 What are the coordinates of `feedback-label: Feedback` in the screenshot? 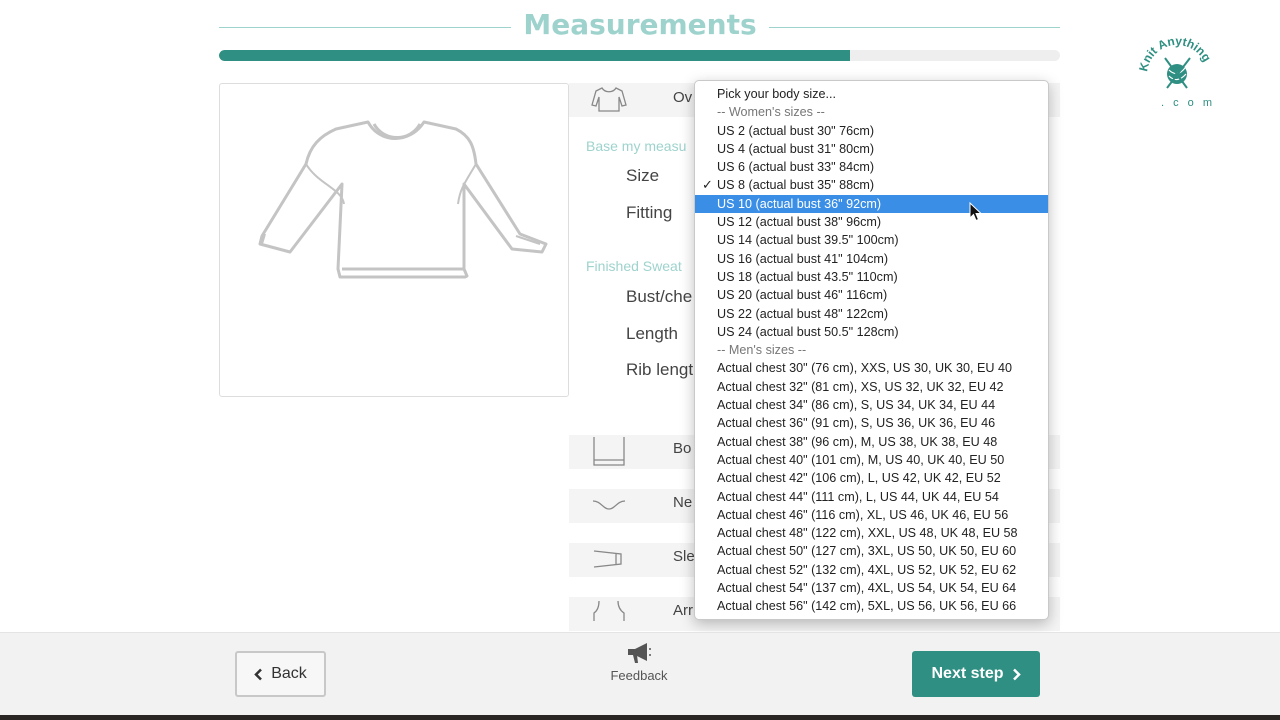 It's located at (639, 675).